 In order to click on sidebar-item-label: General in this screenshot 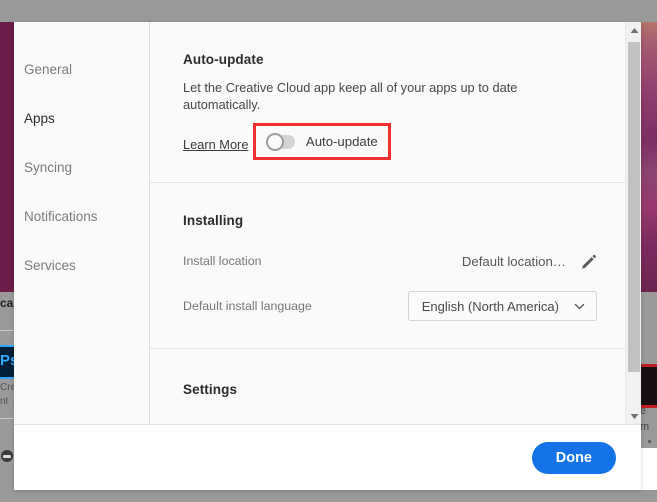, I will do `click(48, 69)`.